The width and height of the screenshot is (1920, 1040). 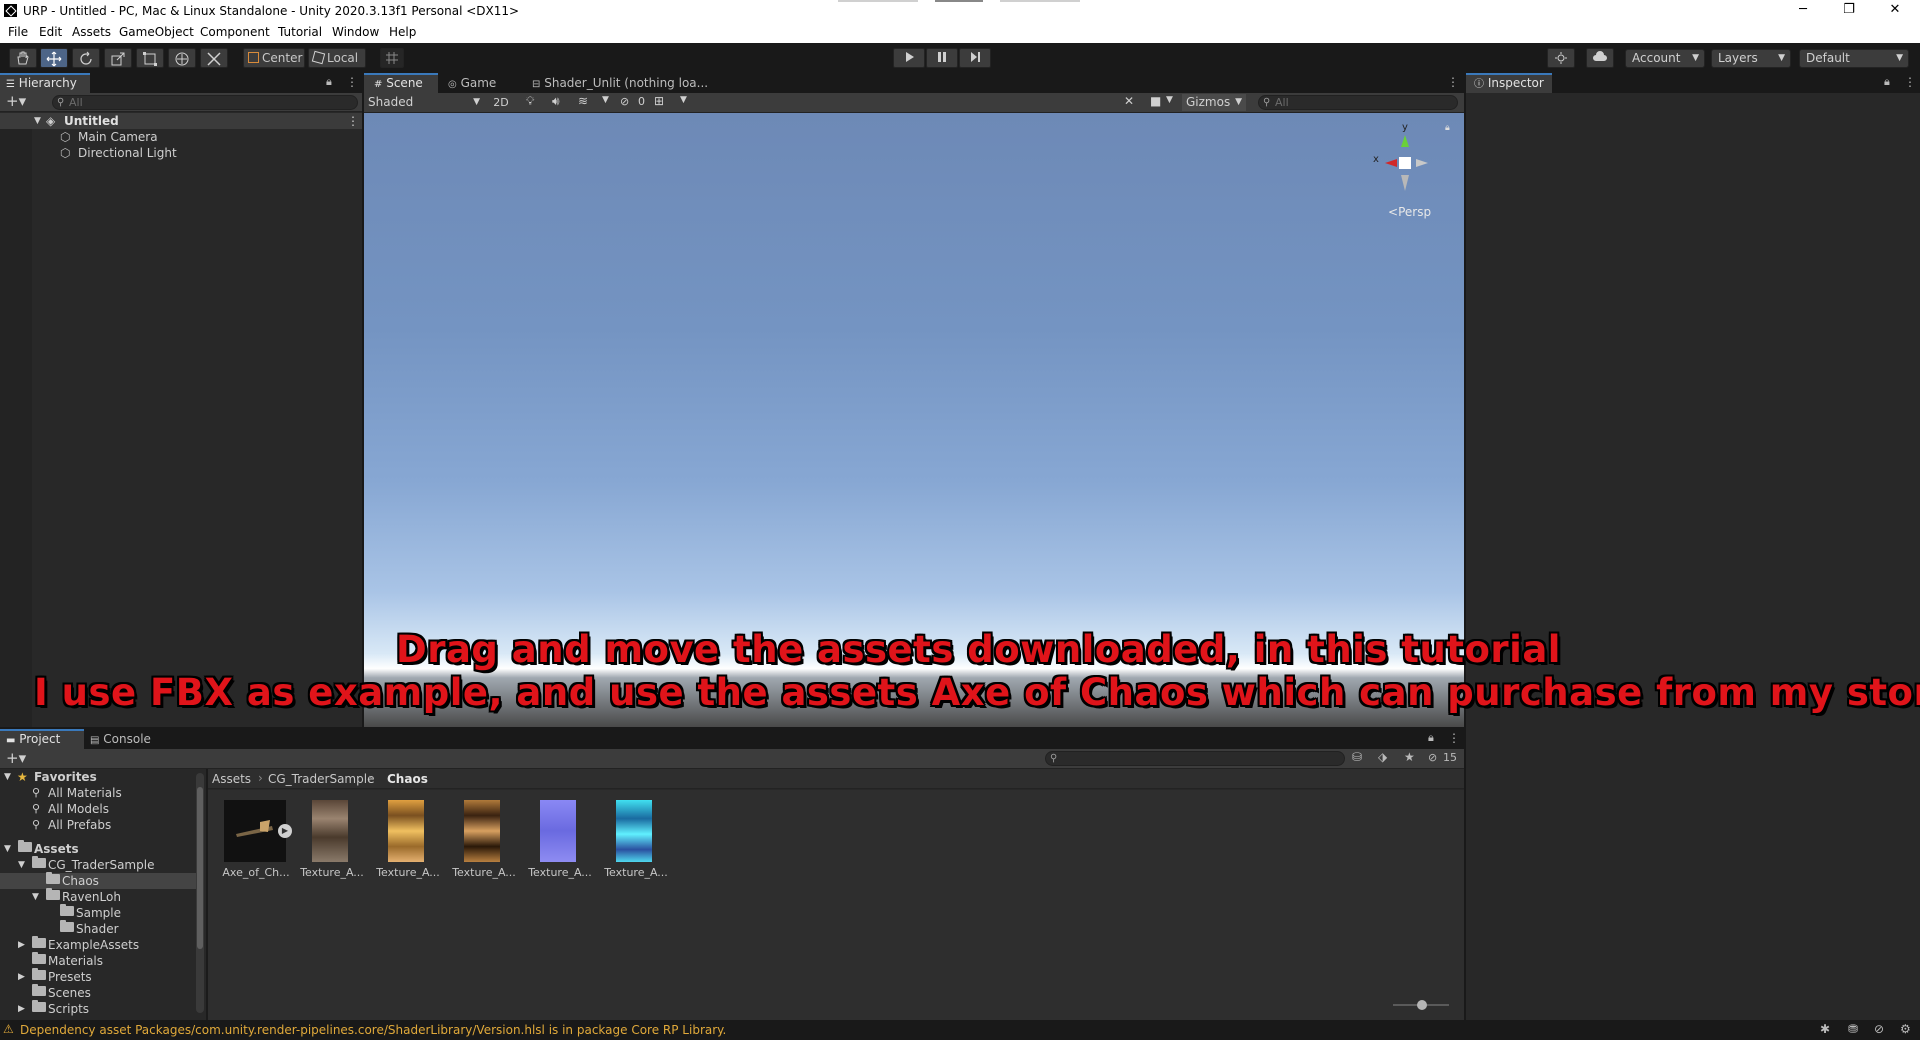 What do you see at coordinates (54, 58) in the screenshot?
I see `move-tool-button` at bounding box center [54, 58].